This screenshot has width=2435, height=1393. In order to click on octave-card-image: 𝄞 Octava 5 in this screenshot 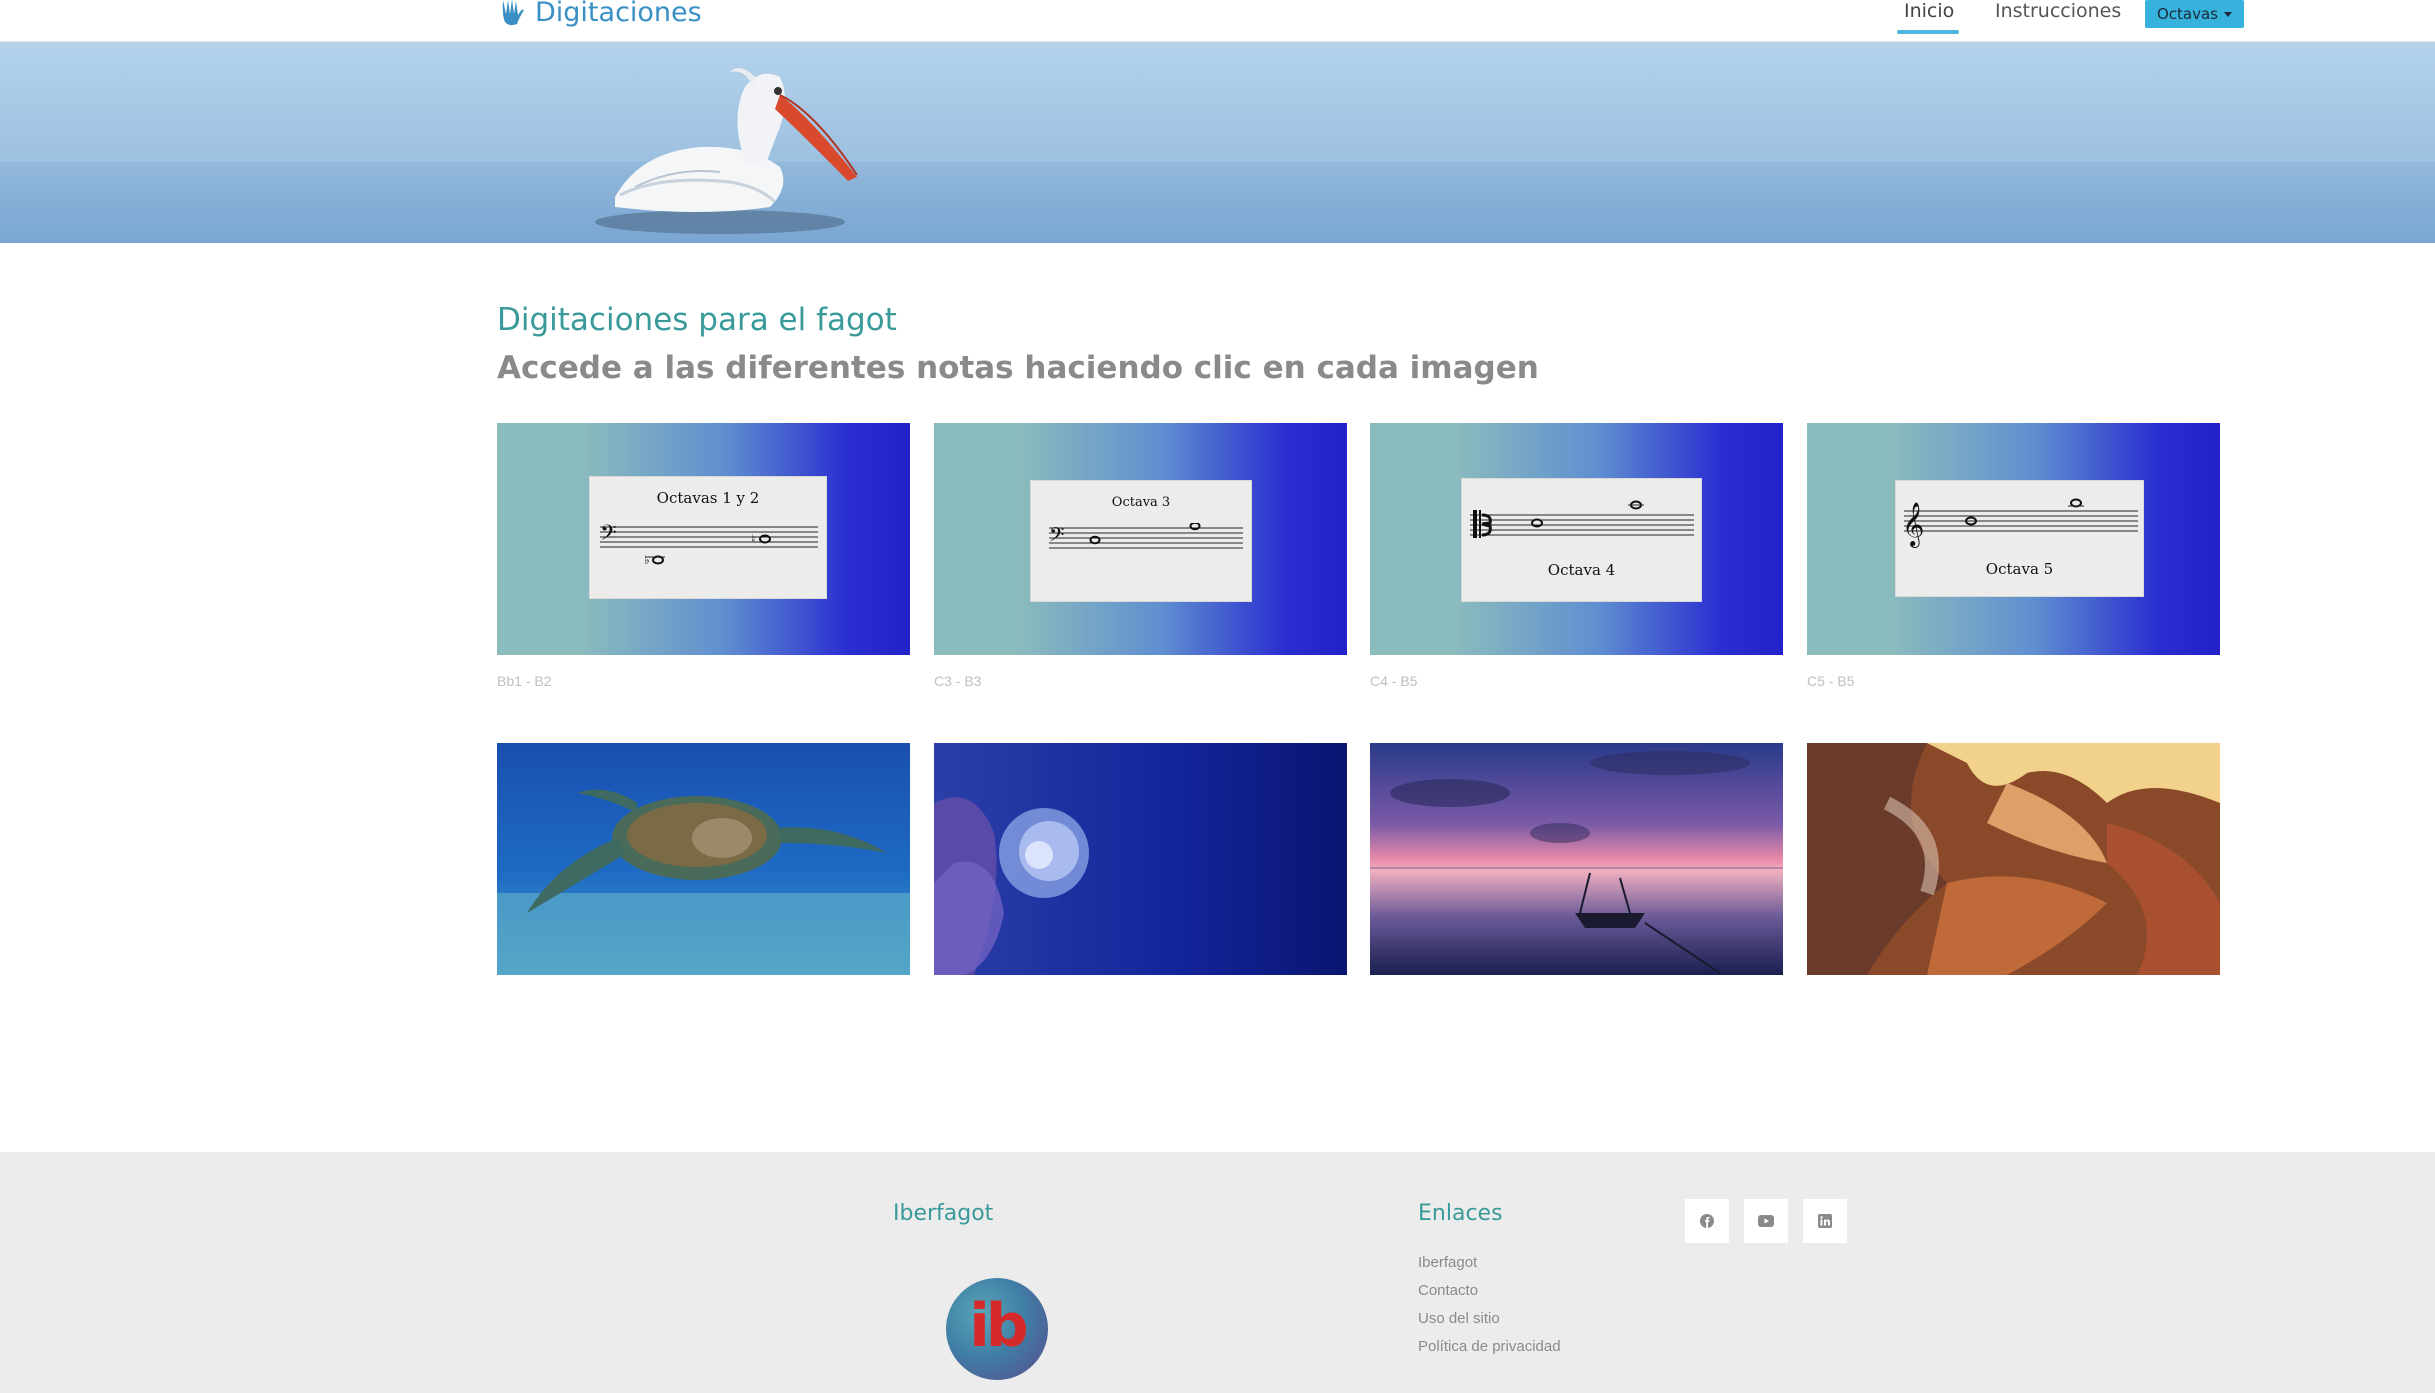, I will do `click(2013, 539)`.